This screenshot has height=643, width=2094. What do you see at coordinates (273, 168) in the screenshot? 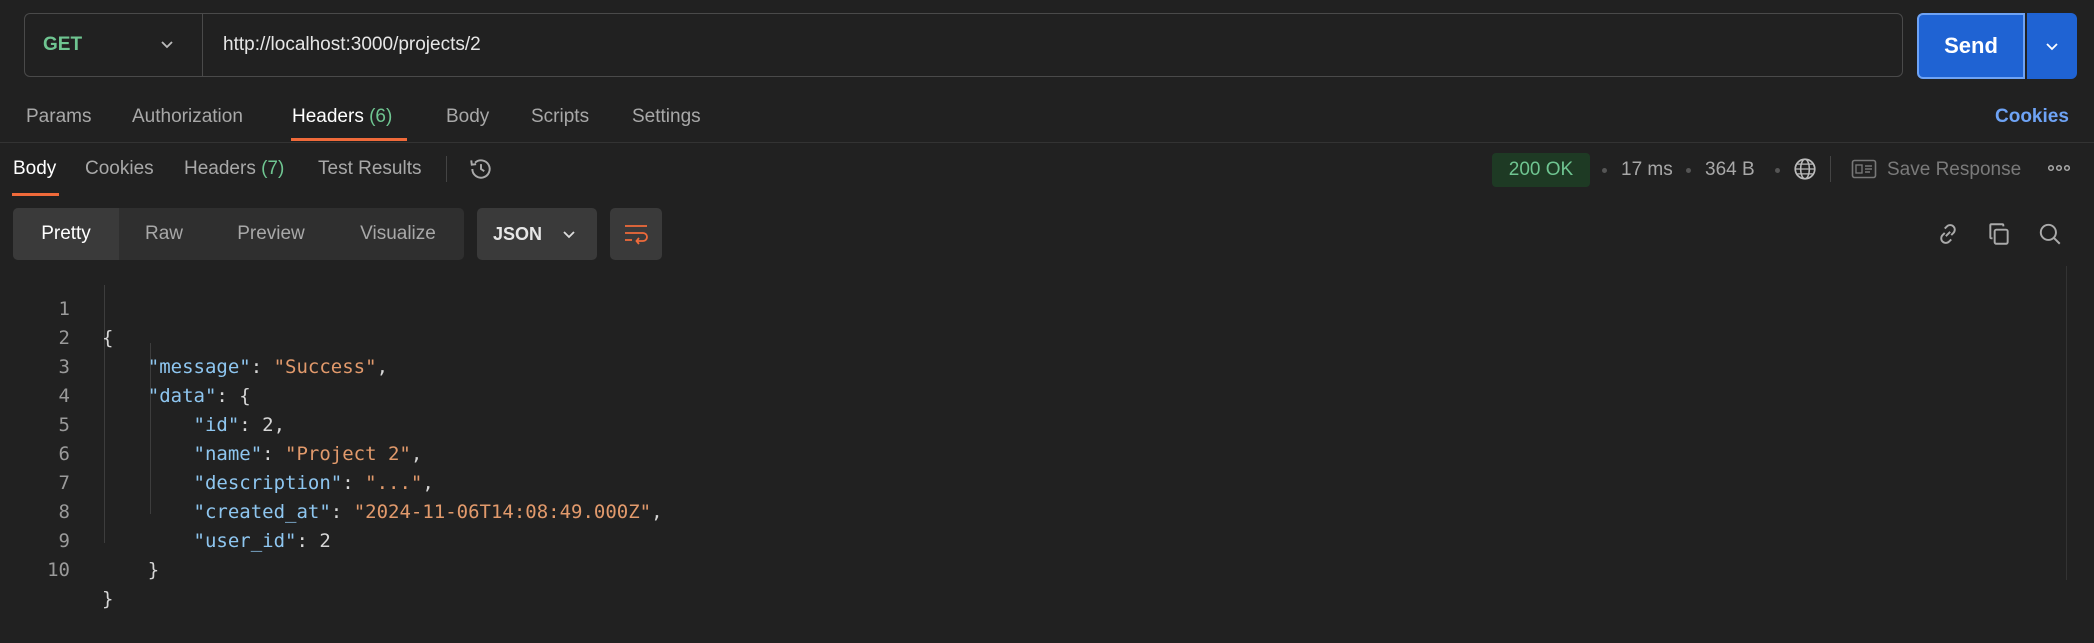
I see `response-headers-count: (7)` at bounding box center [273, 168].